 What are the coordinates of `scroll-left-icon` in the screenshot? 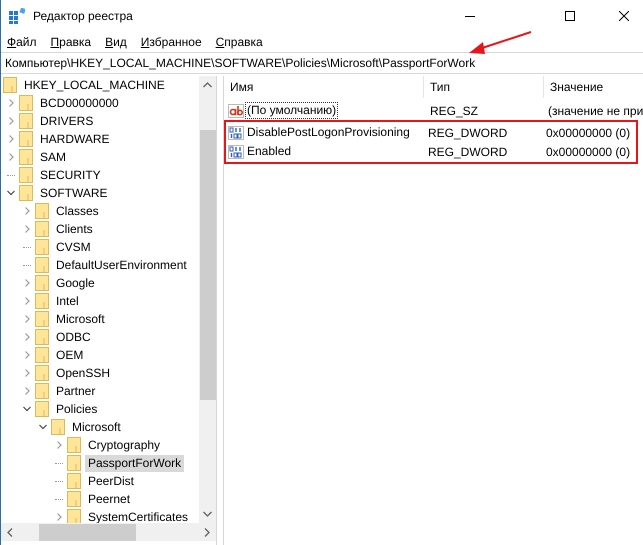 It's located at (10, 532).